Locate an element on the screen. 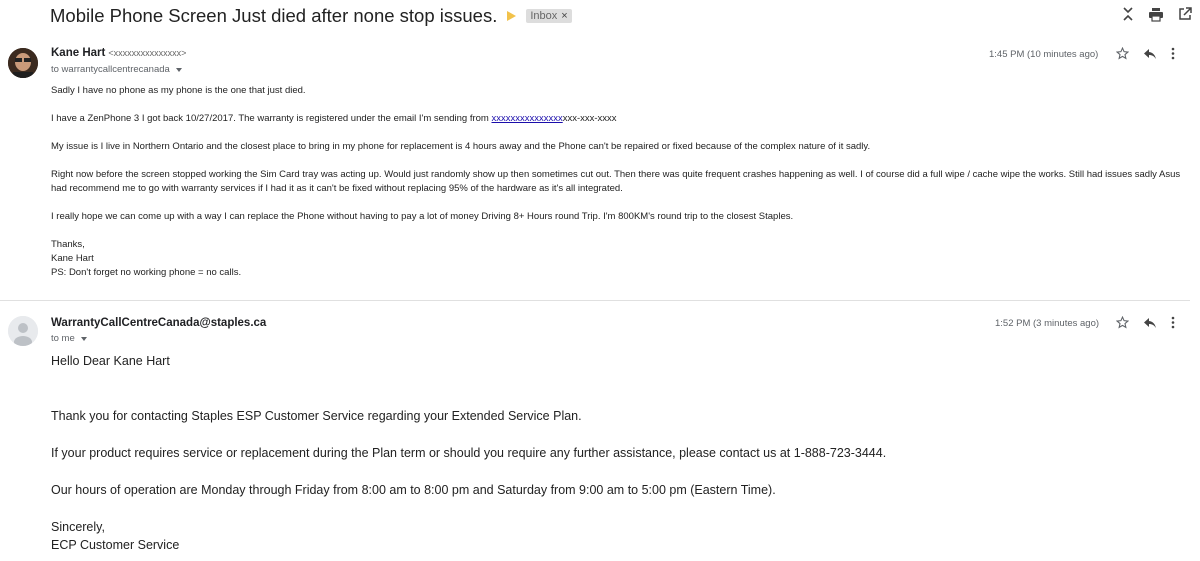 This screenshot has height=561, width=1200. recipient-line: to warrantycallcentrecanada is located at coordinates (116, 69).